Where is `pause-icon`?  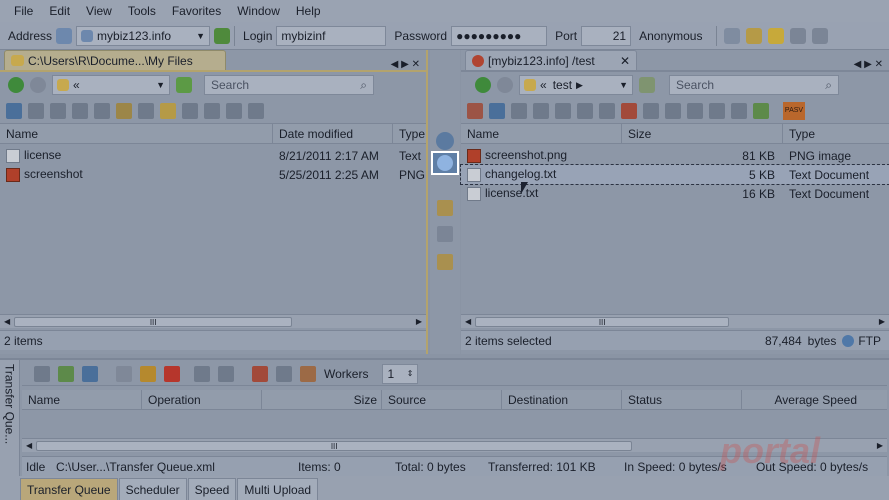 pause-icon is located at coordinates (148, 373).